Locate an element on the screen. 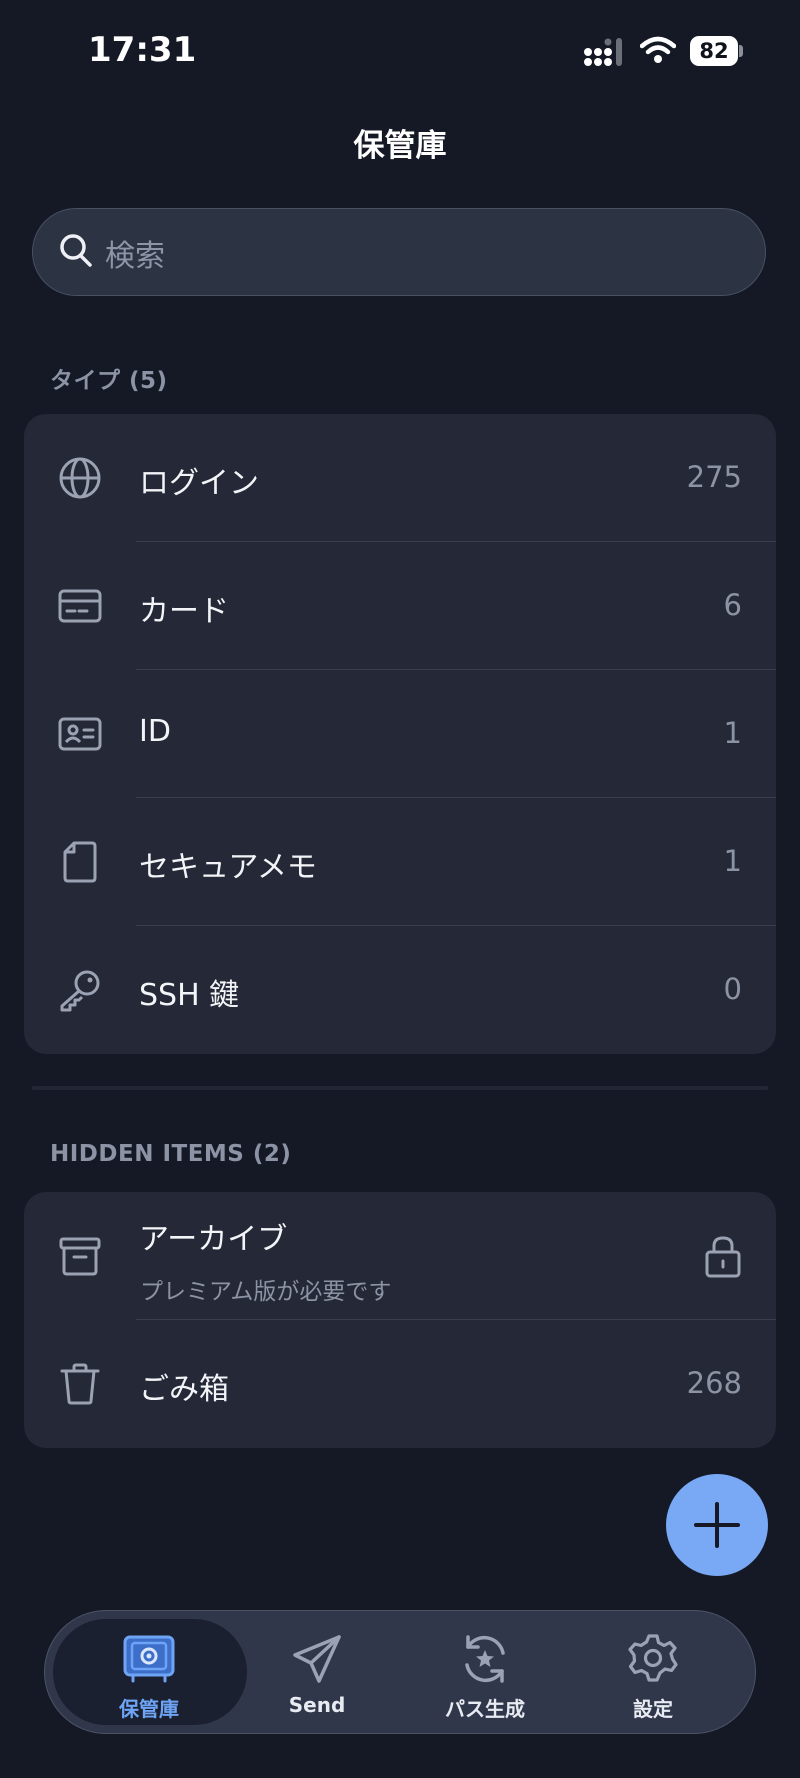  search-input: 検索 is located at coordinates (399, 252).